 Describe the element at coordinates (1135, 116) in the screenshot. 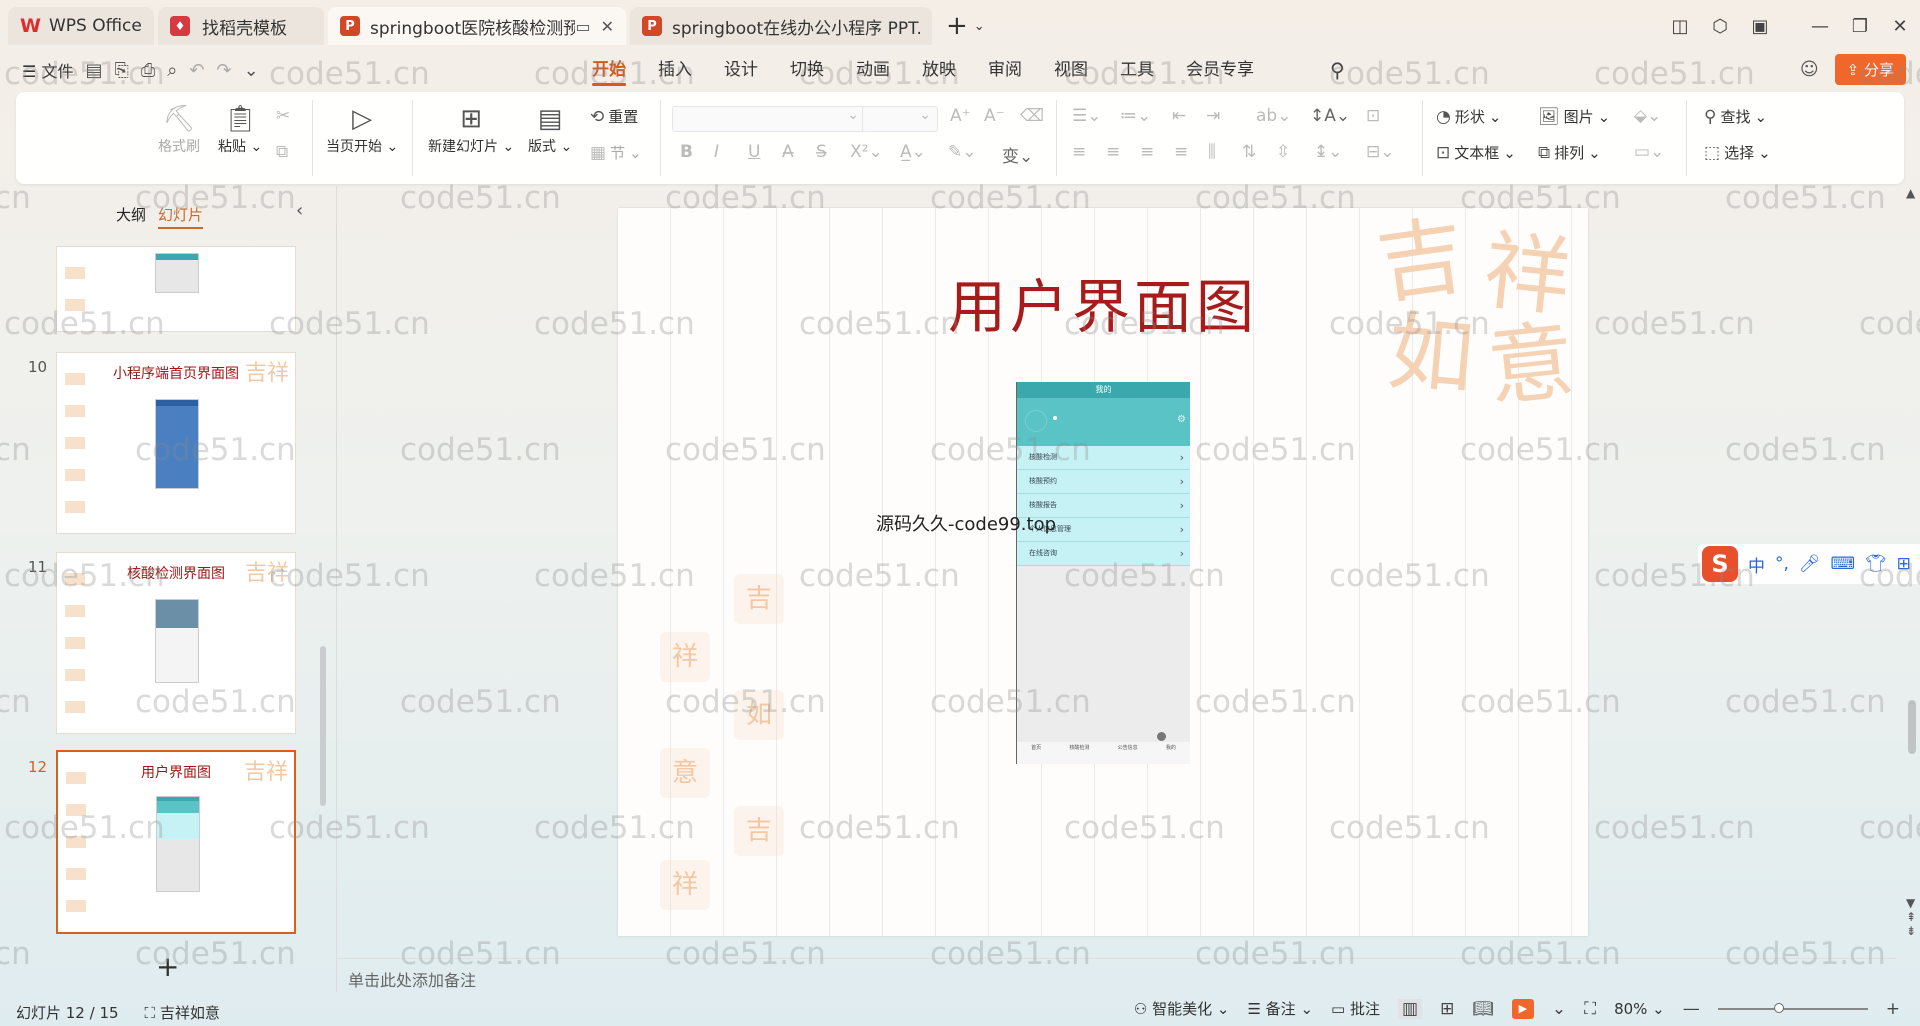

I see `numbered-list-icon: ≔⌄` at that location.